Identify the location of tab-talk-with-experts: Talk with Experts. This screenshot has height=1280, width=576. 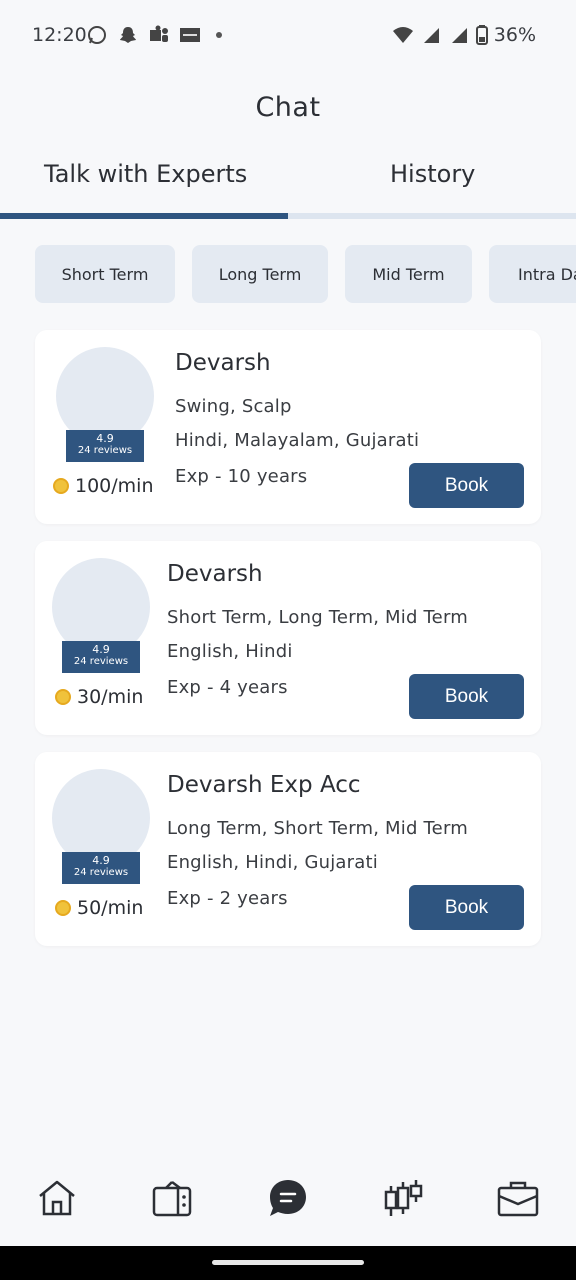
(145, 186).